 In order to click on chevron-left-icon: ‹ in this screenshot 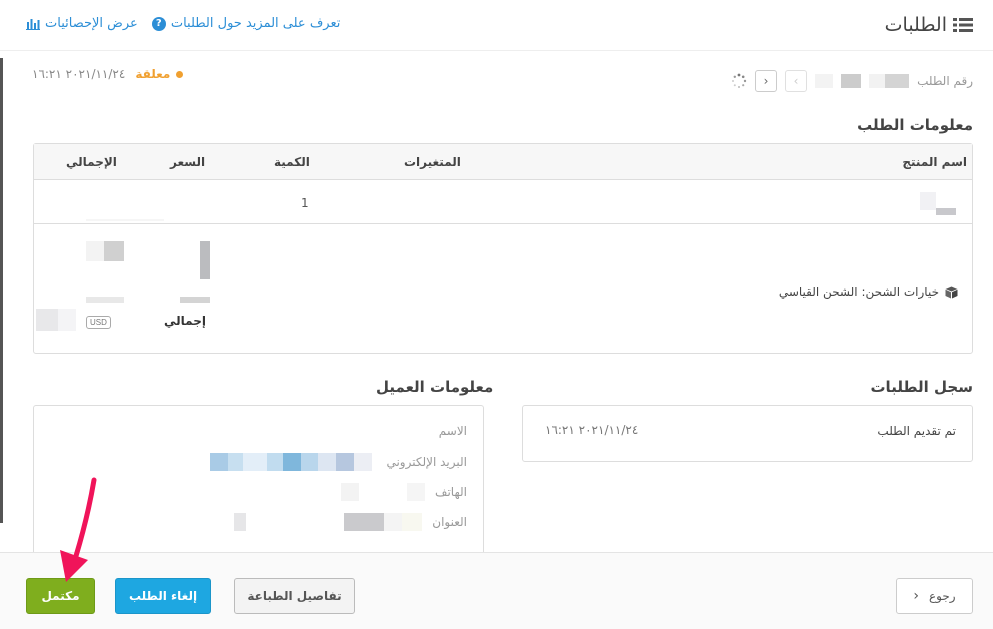, I will do `click(916, 596)`.